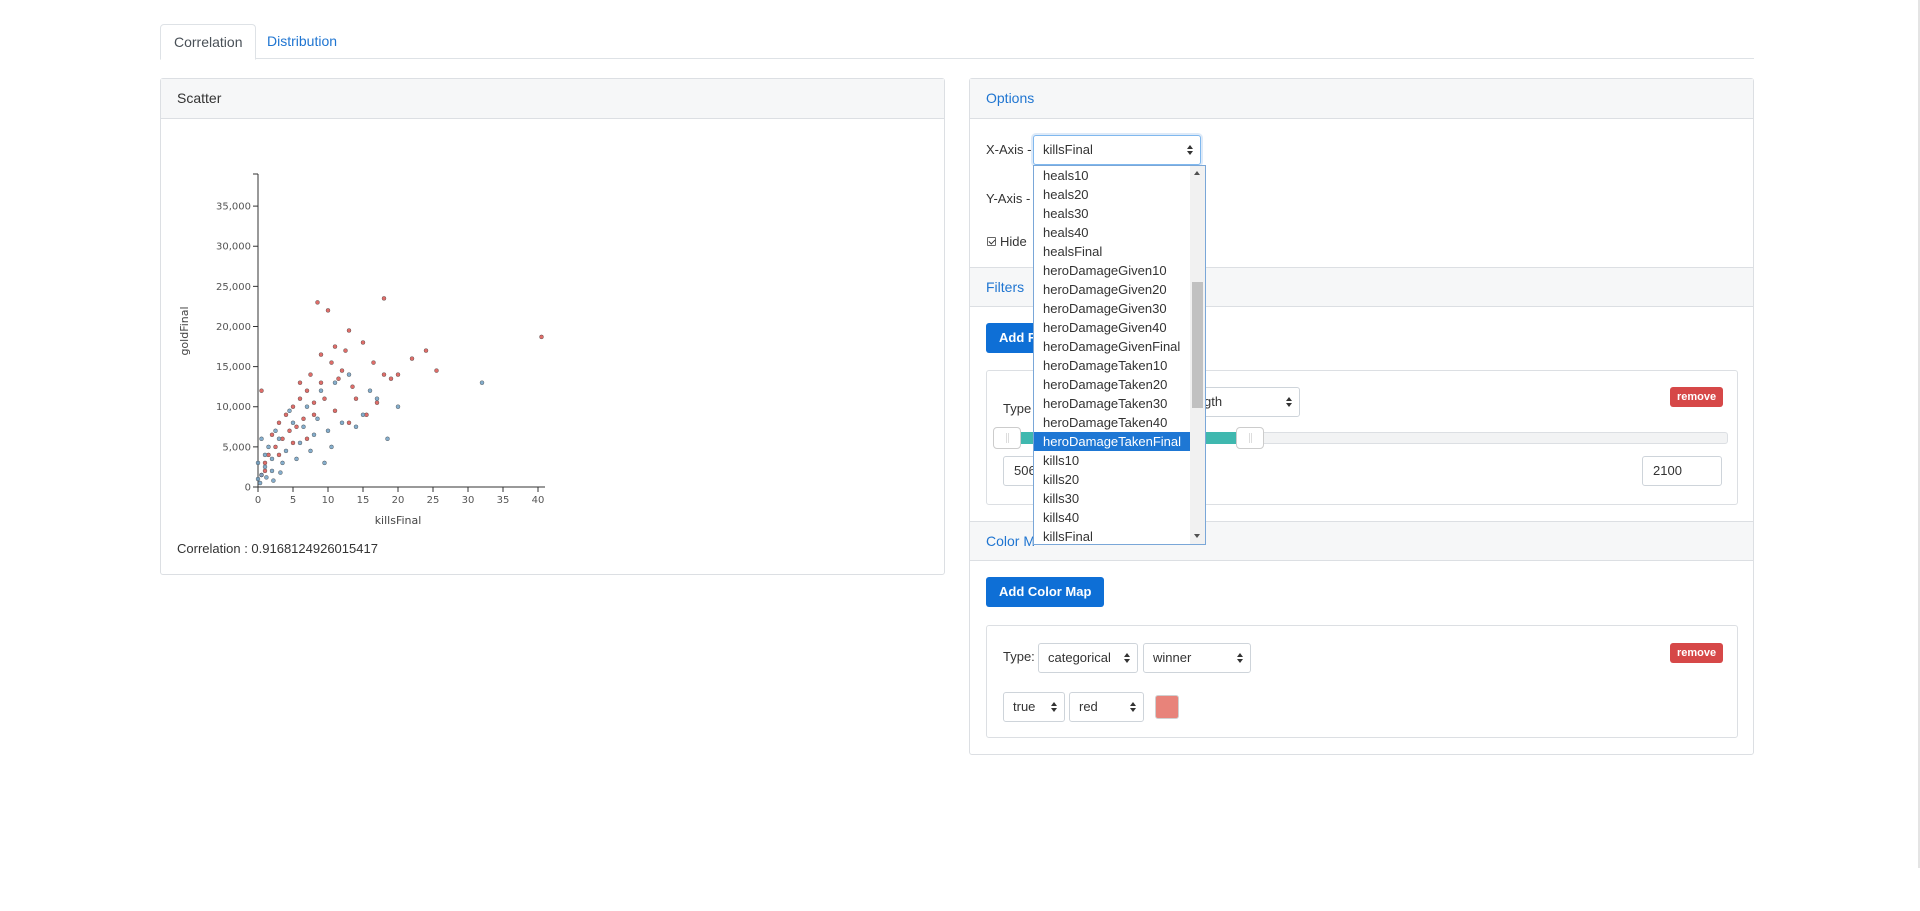 The image size is (1920, 911). What do you see at coordinates (1197, 658) in the screenshot?
I see `color-map-field-select: winner` at bounding box center [1197, 658].